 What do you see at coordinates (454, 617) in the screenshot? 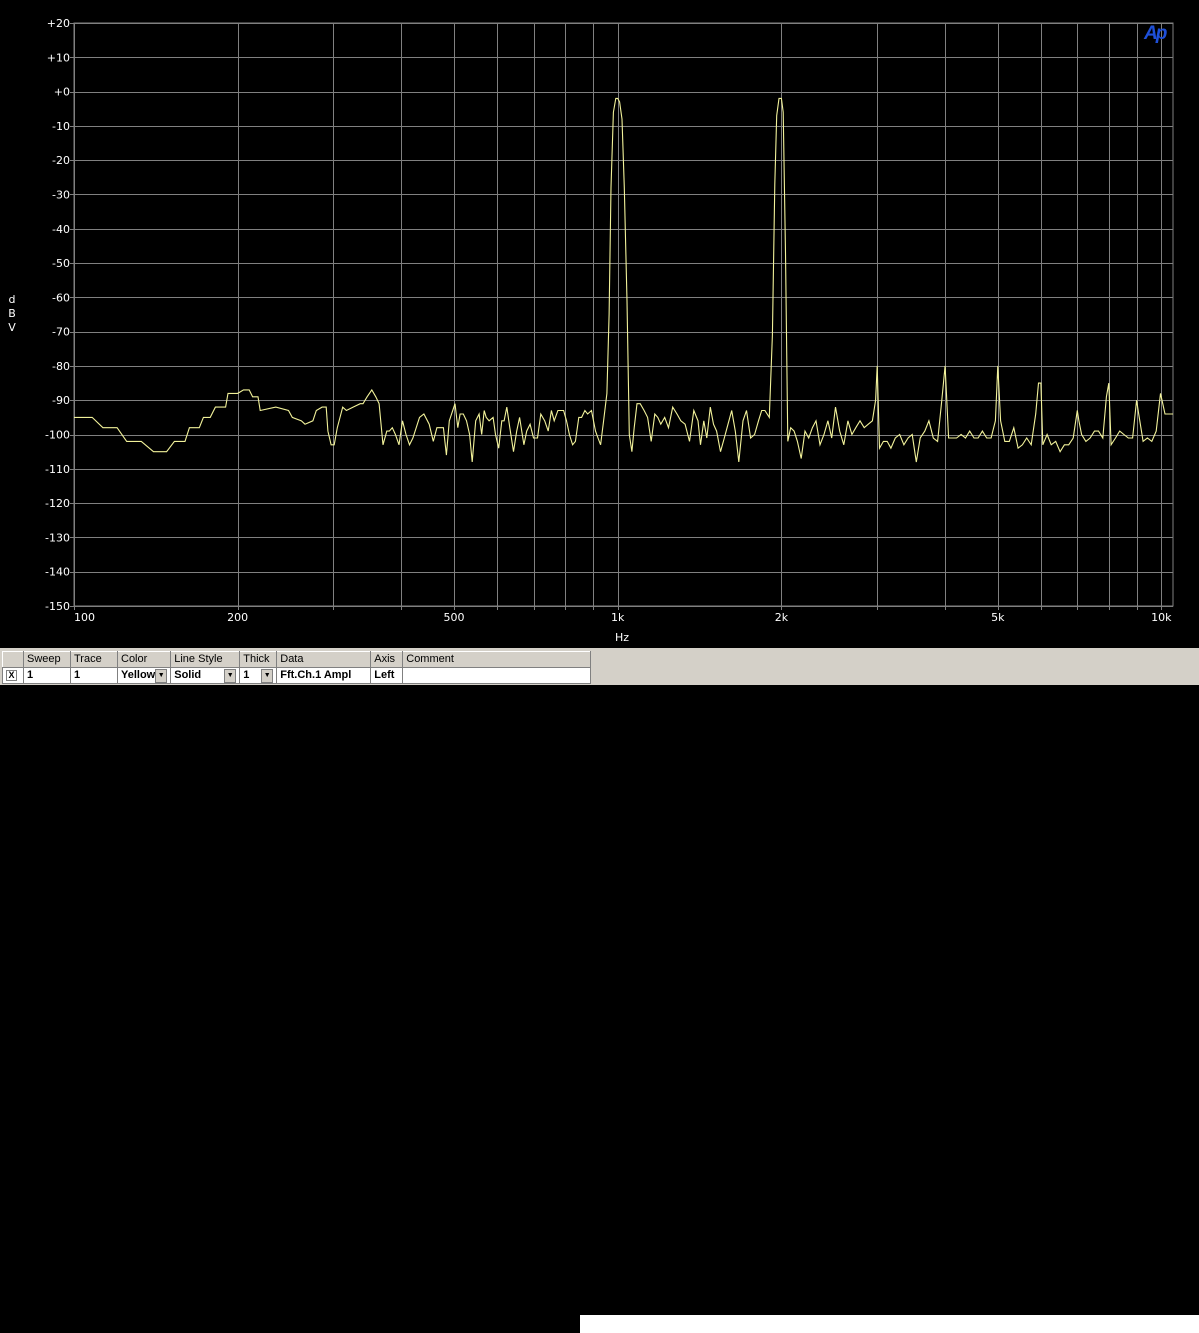
I see `x-tick-label: 500` at bounding box center [454, 617].